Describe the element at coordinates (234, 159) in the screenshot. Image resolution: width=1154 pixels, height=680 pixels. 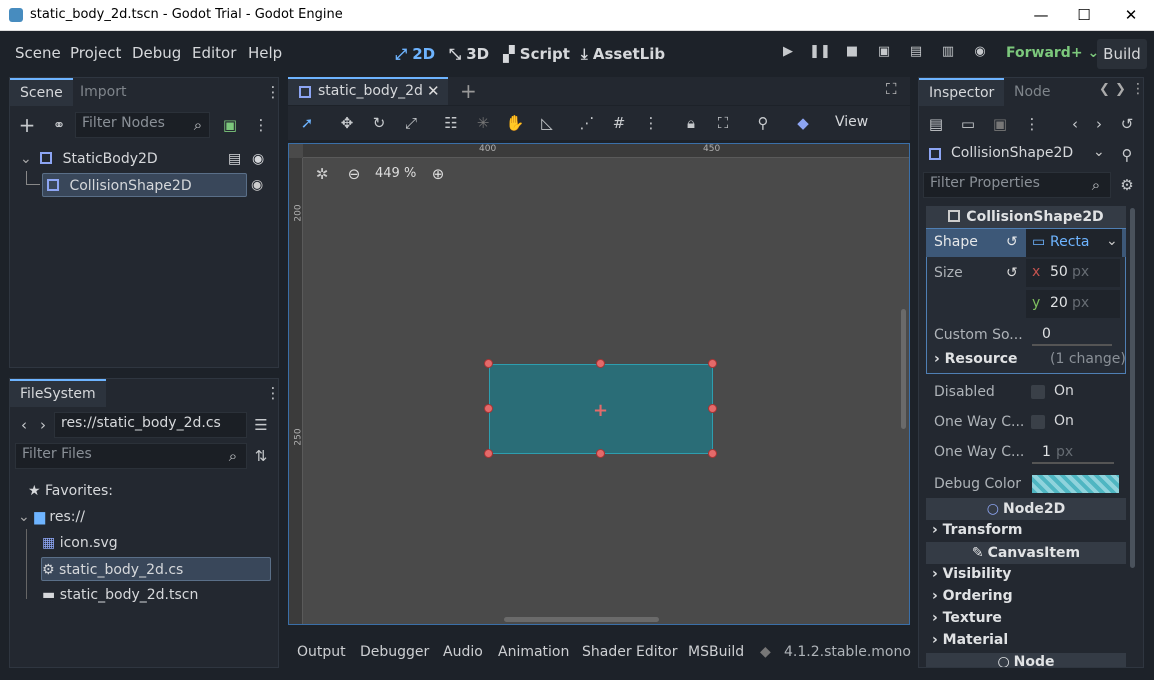
I see `script-attached-icon: ▤` at that location.